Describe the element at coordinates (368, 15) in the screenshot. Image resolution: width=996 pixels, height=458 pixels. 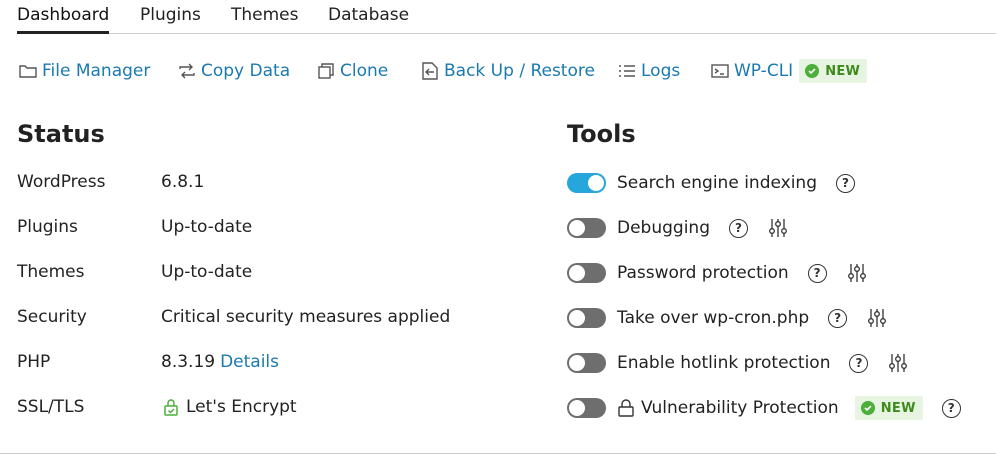
I see `tab-database: Database` at that location.